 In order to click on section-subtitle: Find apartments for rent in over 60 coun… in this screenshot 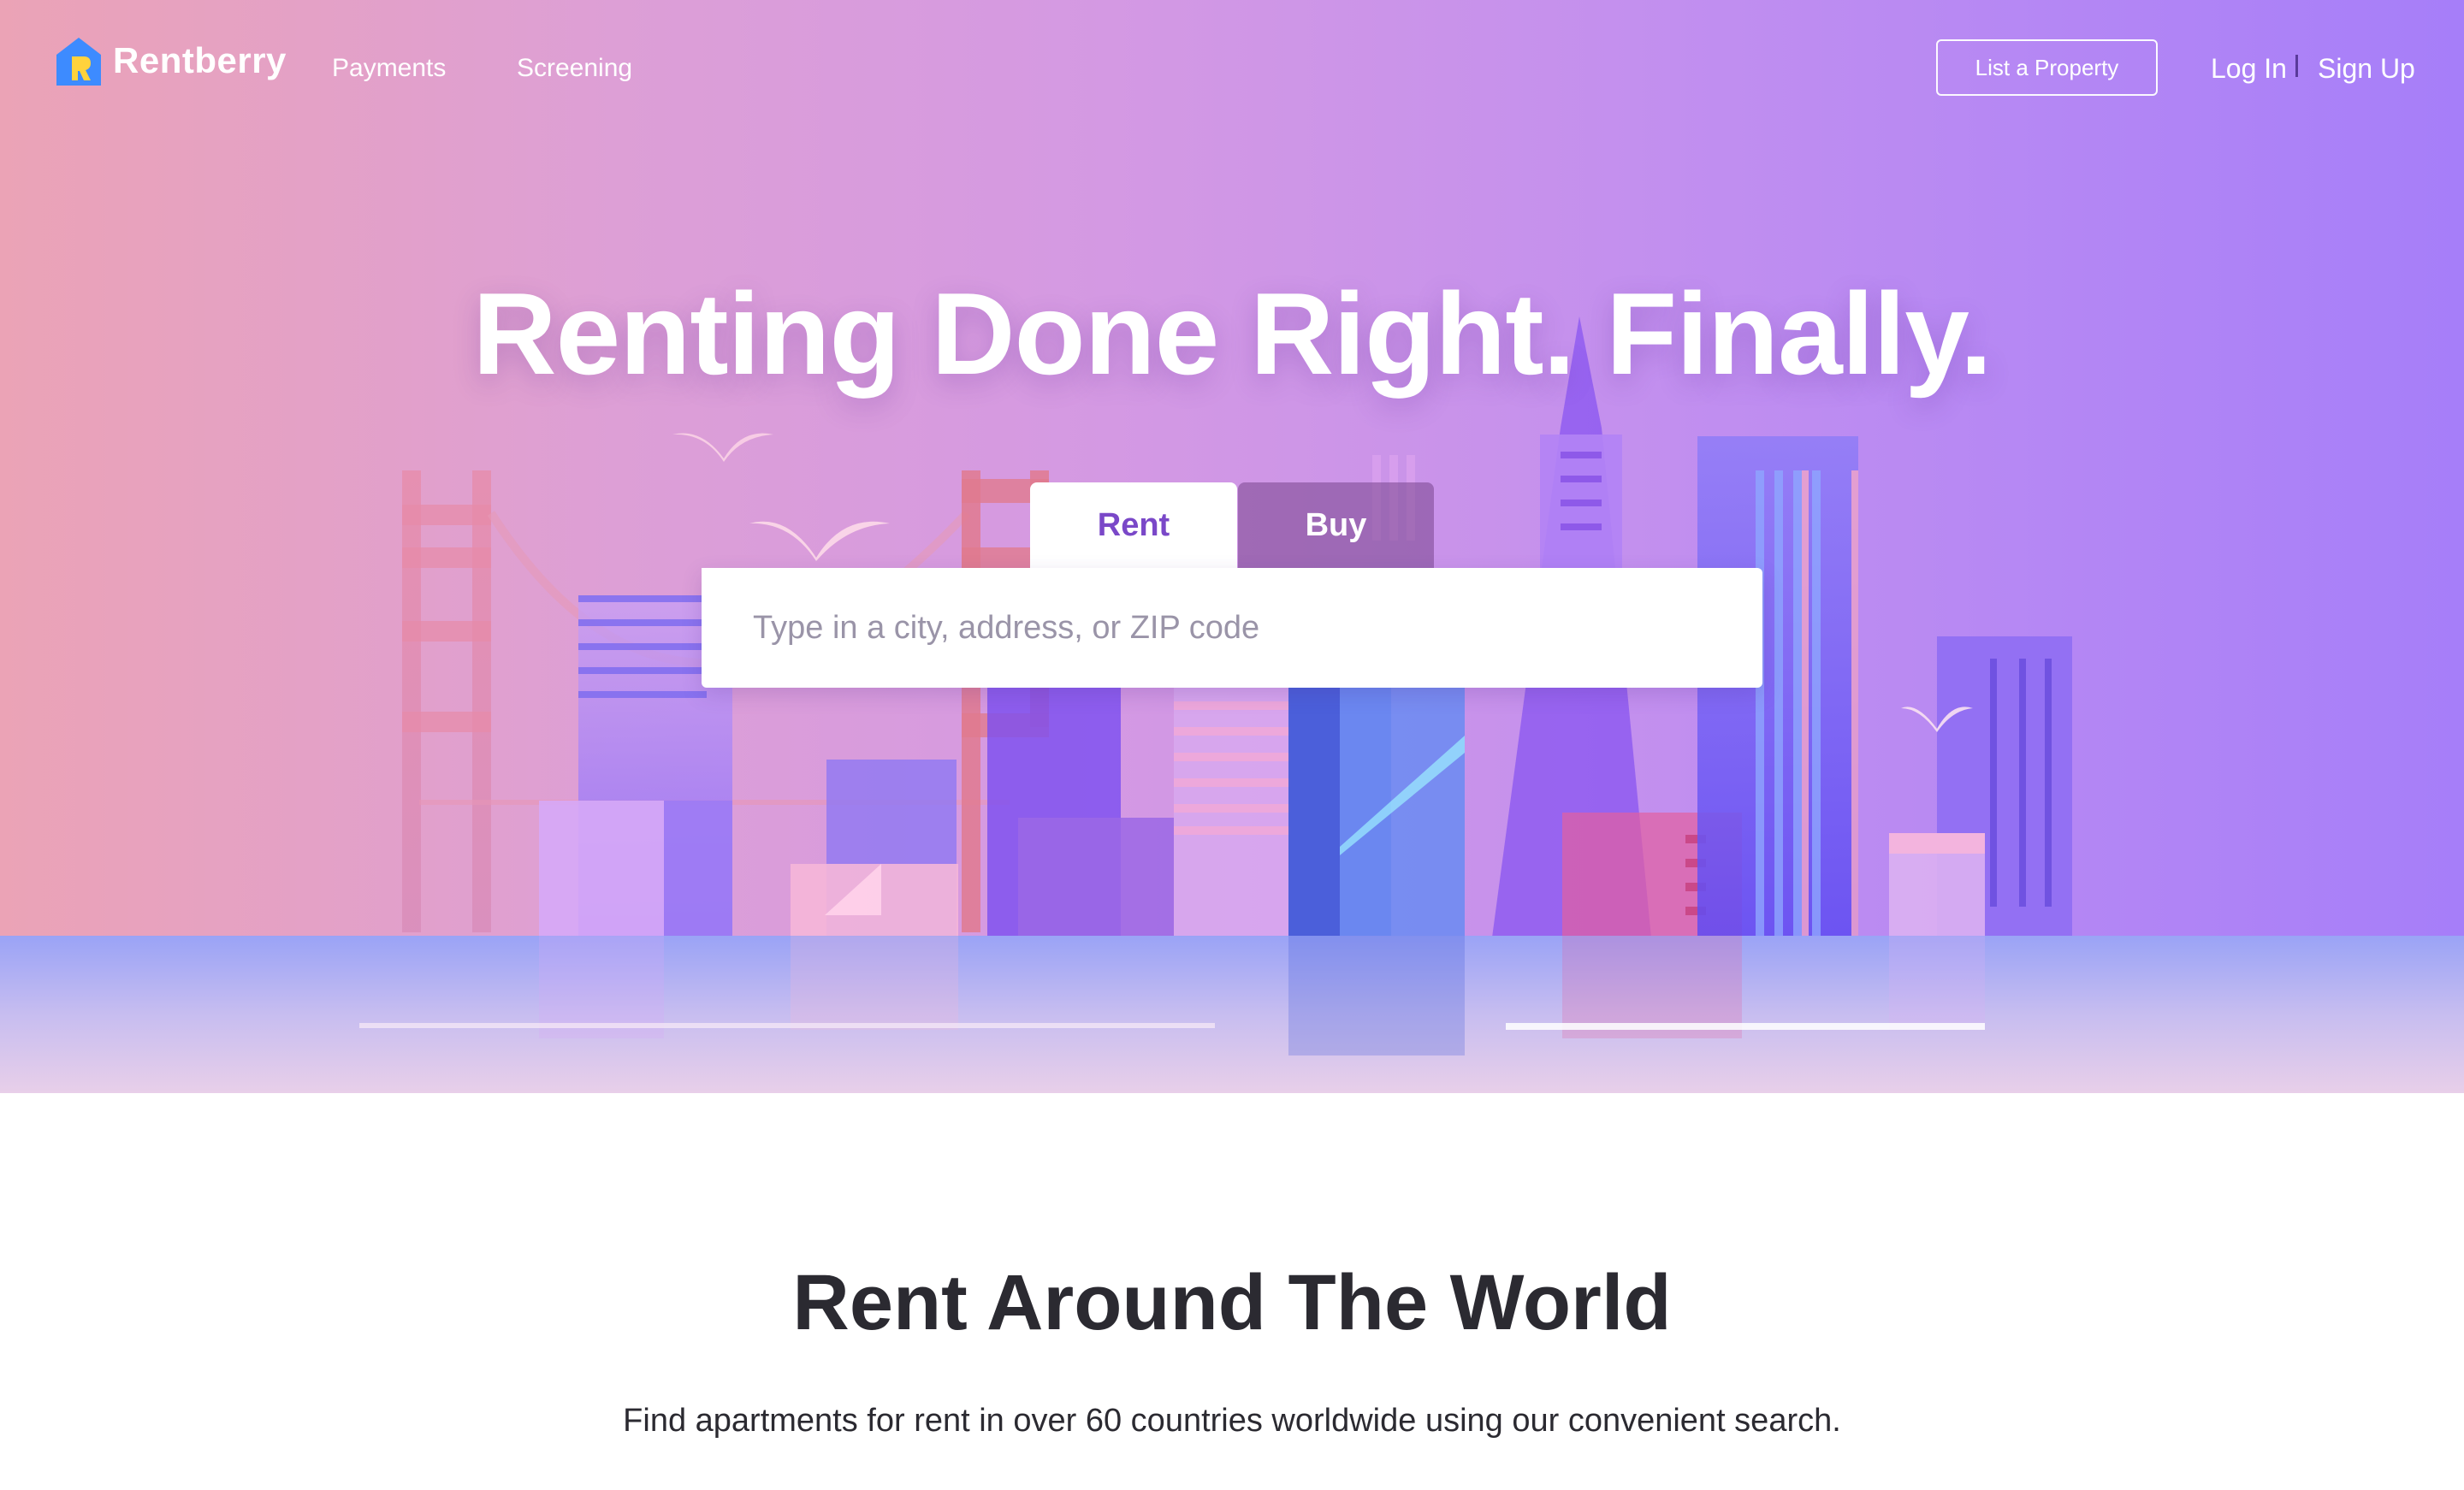, I will do `click(1232, 1421)`.